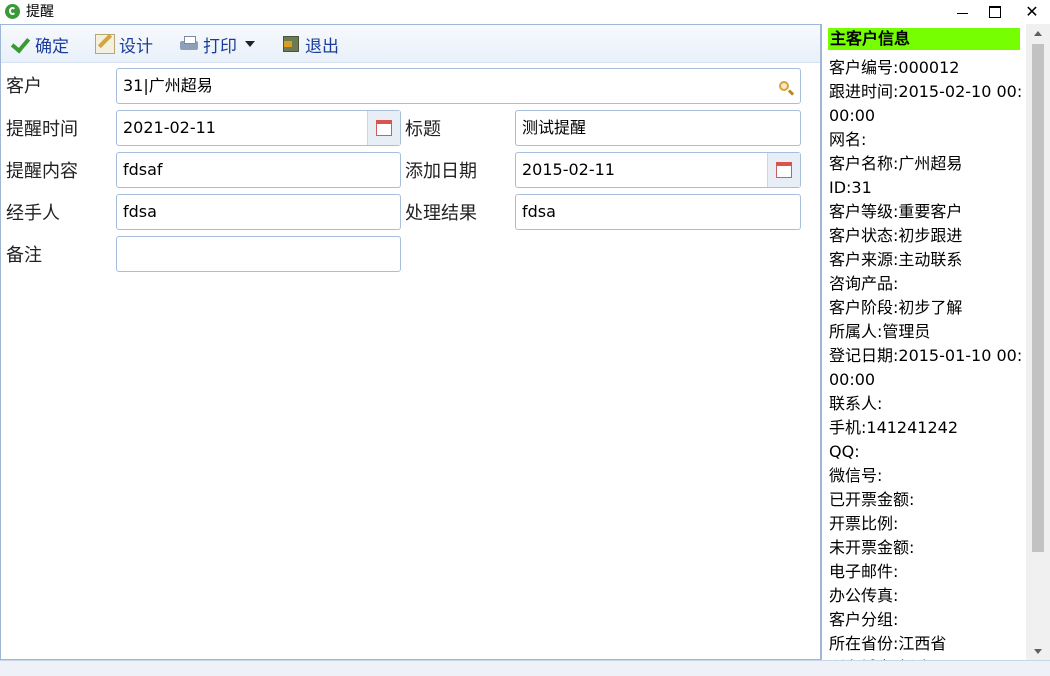  I want to click on vertical-scrollbar, so click(1038, 342).